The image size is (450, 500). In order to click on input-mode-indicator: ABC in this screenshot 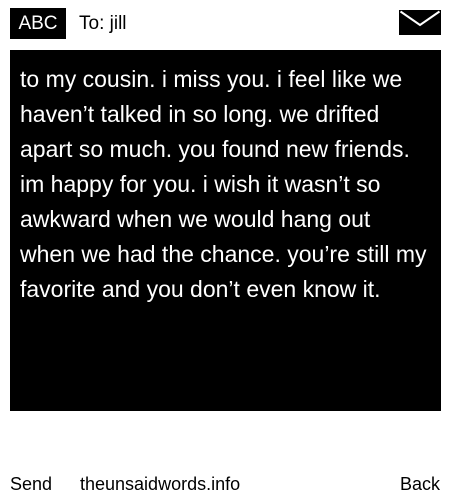, I will do `click(38, 23)`.